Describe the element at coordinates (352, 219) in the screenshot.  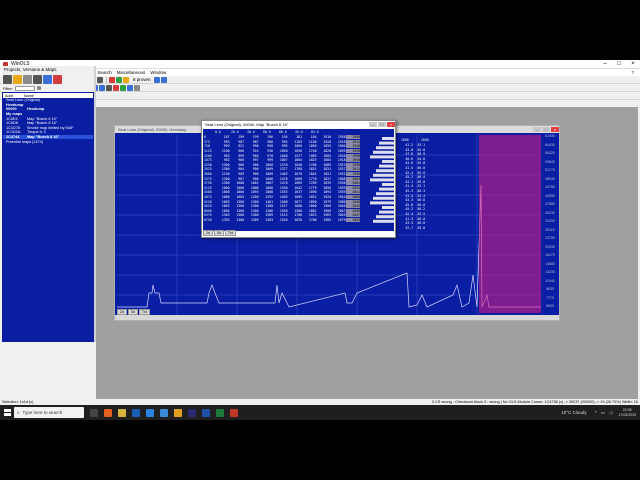
I see `map-cell: 2043` at that location.